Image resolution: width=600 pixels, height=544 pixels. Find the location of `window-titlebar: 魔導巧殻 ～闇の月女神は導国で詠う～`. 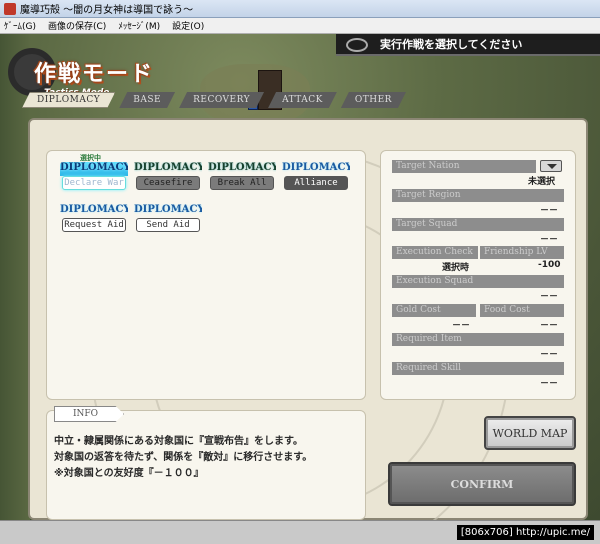

window-titlebar: 魔導巧殻 ～闇の月女神は導国で詠う～ is located at coordinates (300, 9).